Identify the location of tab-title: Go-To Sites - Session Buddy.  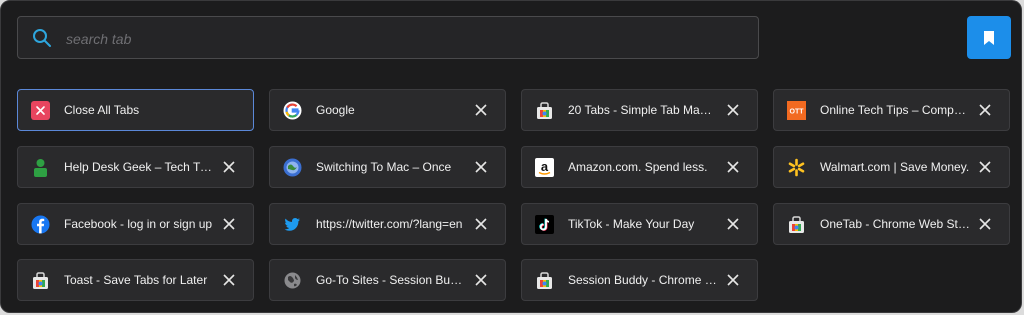
(391, 280).